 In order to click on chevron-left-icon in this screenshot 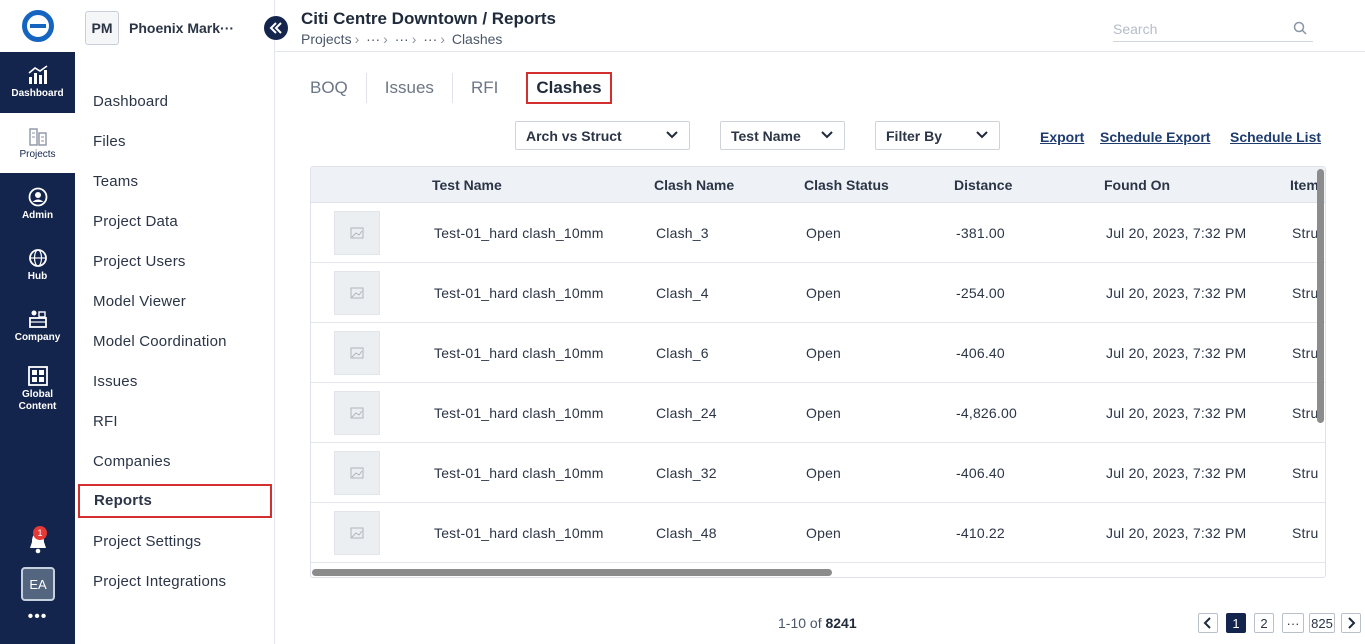, I will do `click(1207, 623)`.